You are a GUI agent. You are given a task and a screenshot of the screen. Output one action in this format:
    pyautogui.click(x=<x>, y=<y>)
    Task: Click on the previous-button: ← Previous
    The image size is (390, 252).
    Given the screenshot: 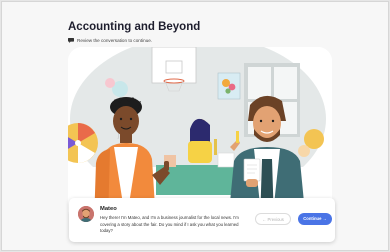 What is the action you would take?
    pyautogui.click(x=273, y=219)
    